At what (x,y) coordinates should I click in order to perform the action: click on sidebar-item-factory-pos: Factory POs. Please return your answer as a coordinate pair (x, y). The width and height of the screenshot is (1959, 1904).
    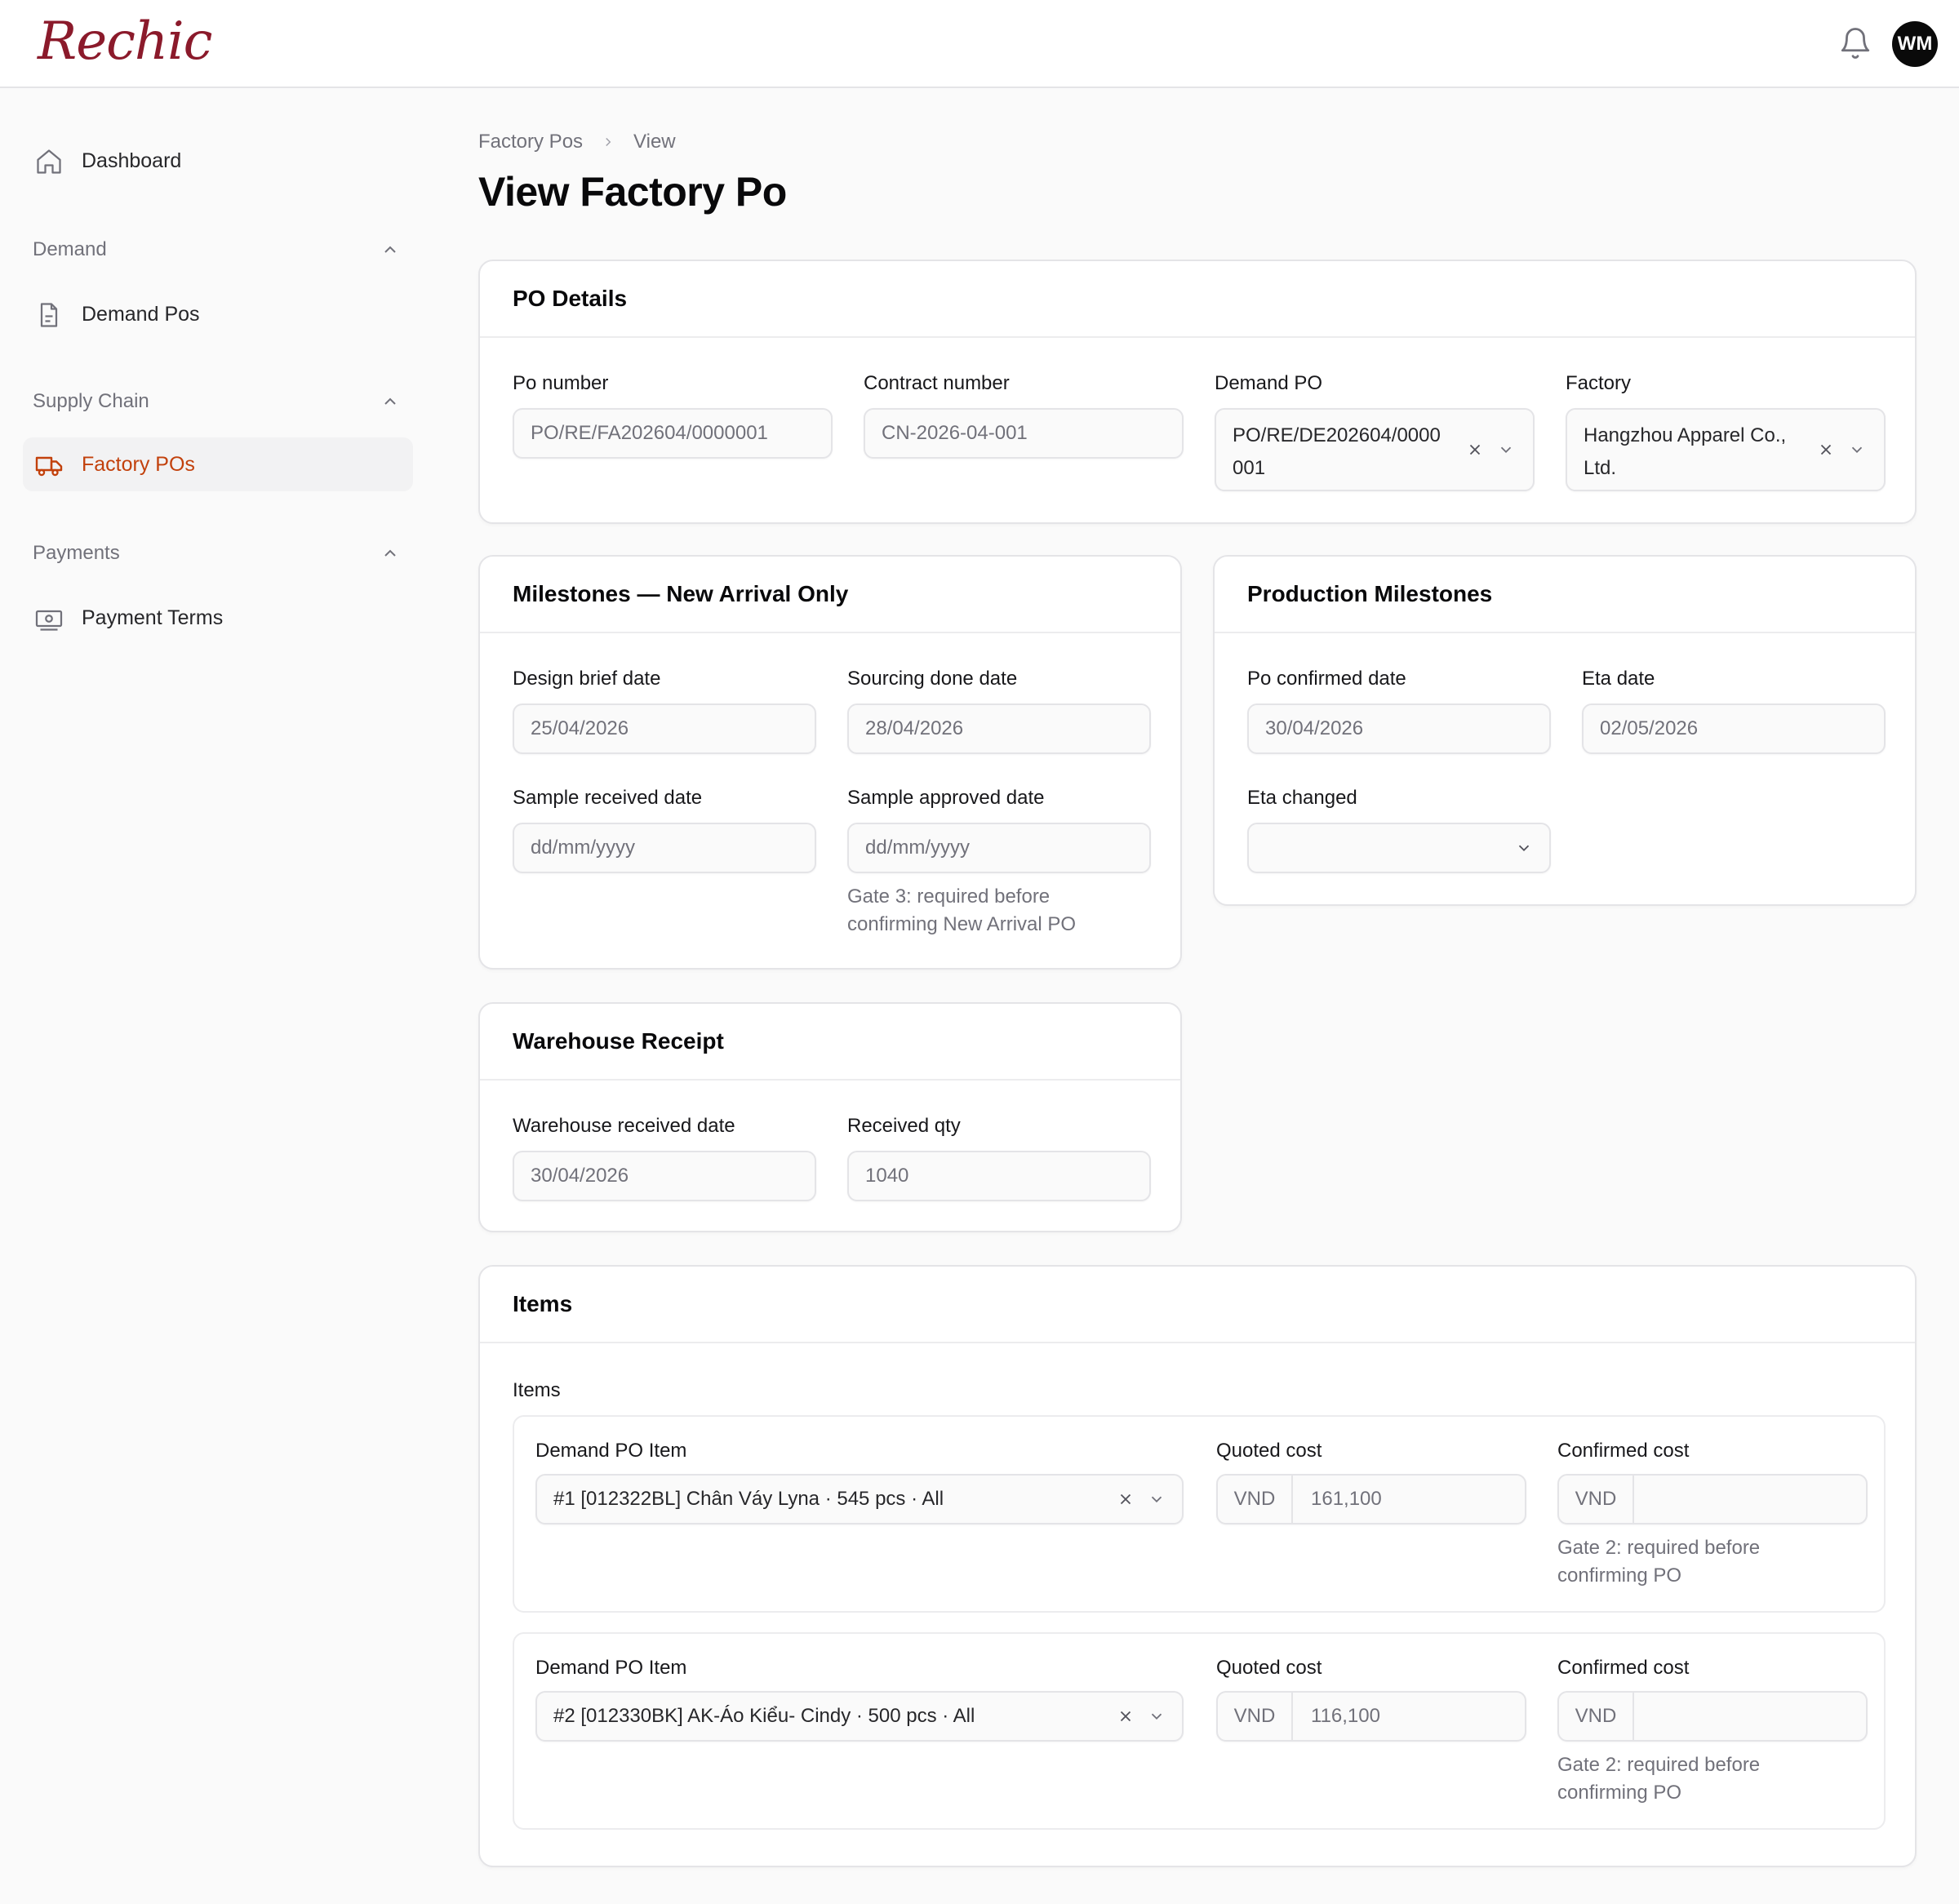
    Looking at the image, I should click on (218, 464).